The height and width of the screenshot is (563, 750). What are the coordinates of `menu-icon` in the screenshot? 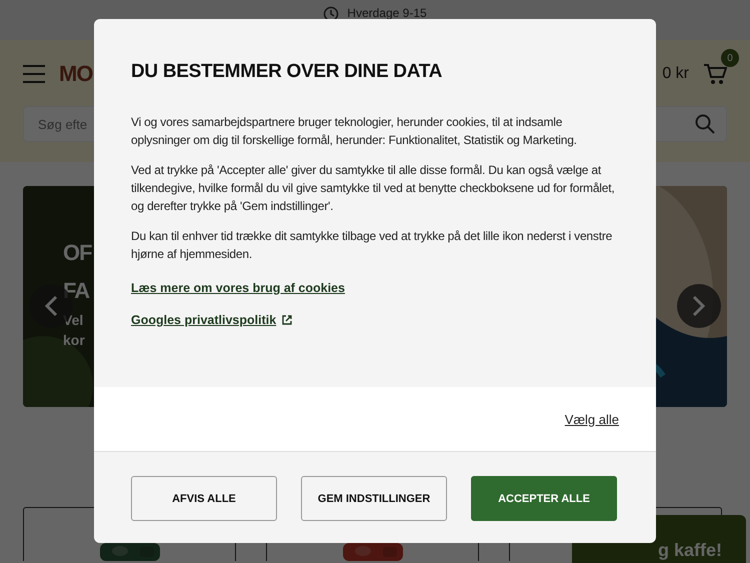 It's located at (34, 74).